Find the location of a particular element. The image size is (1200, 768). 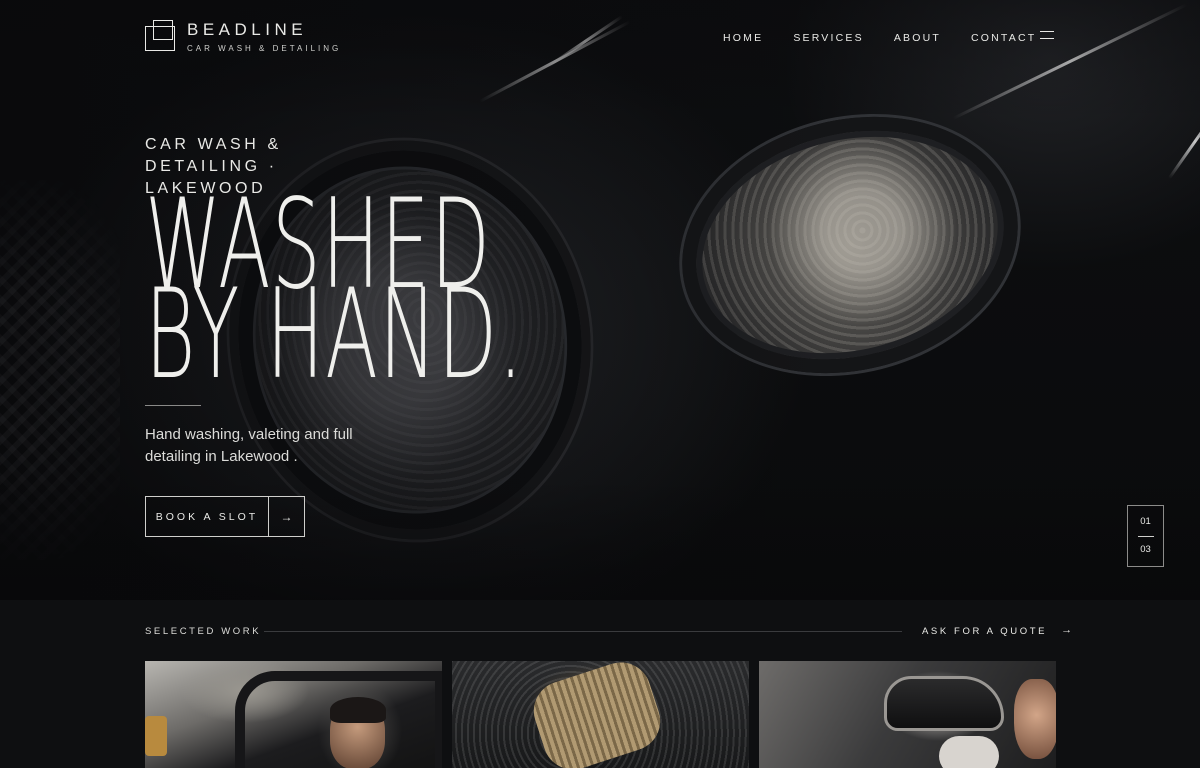

slide-total: 03 is located at coordinates (1145, 549).